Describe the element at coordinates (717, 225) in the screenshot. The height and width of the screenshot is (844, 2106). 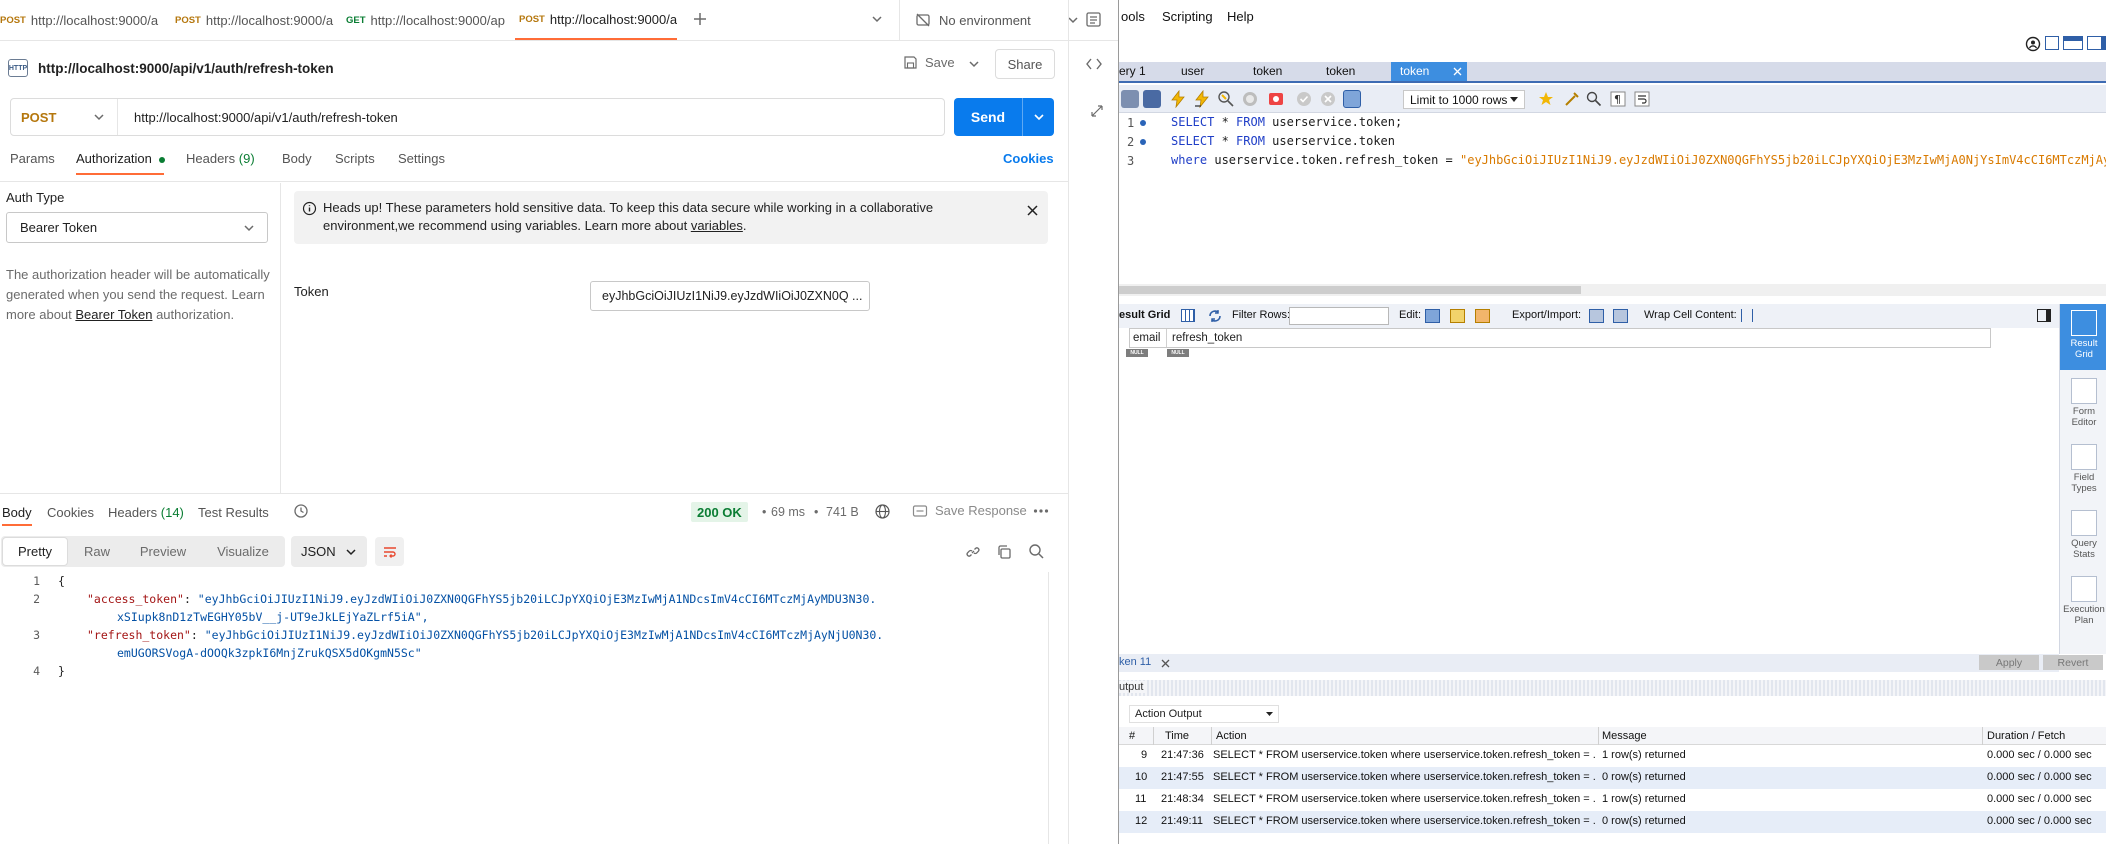
I see `variables-link: variables` at that location.